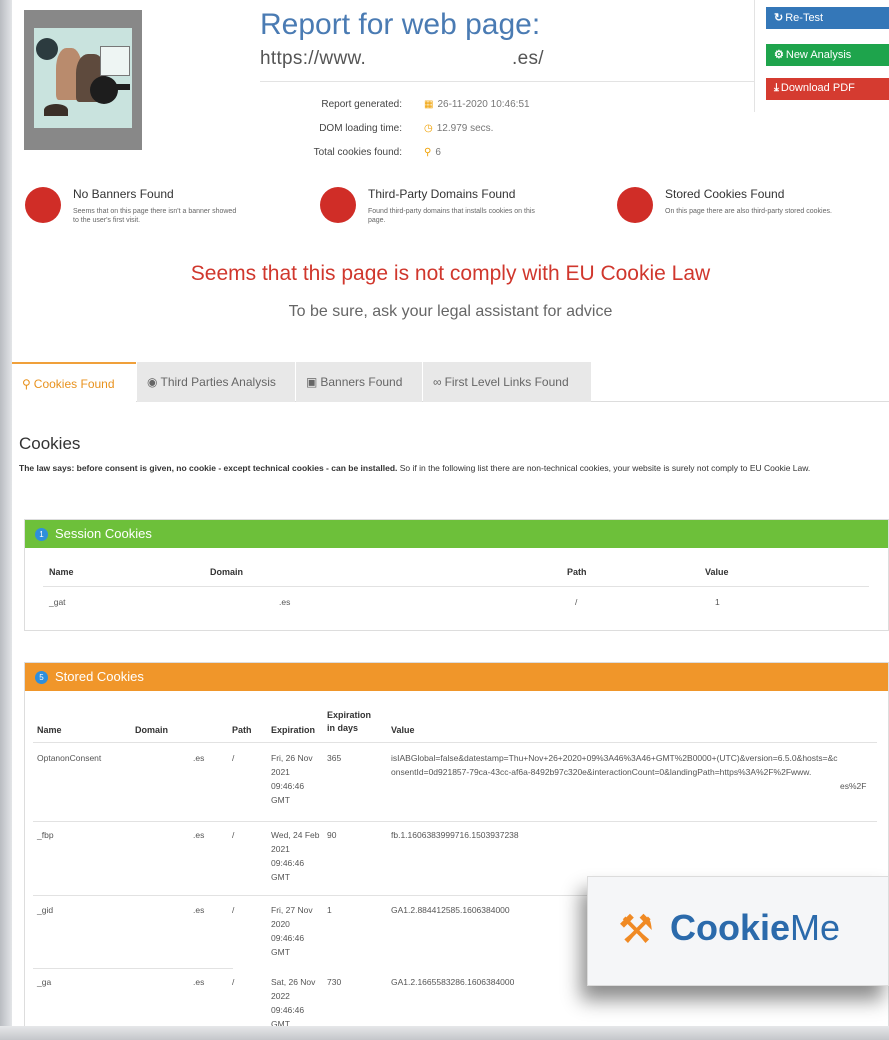 The height and width of the screenshot is (1040, 889). I want to click on download-icon: ⤓, so click(776, 88).